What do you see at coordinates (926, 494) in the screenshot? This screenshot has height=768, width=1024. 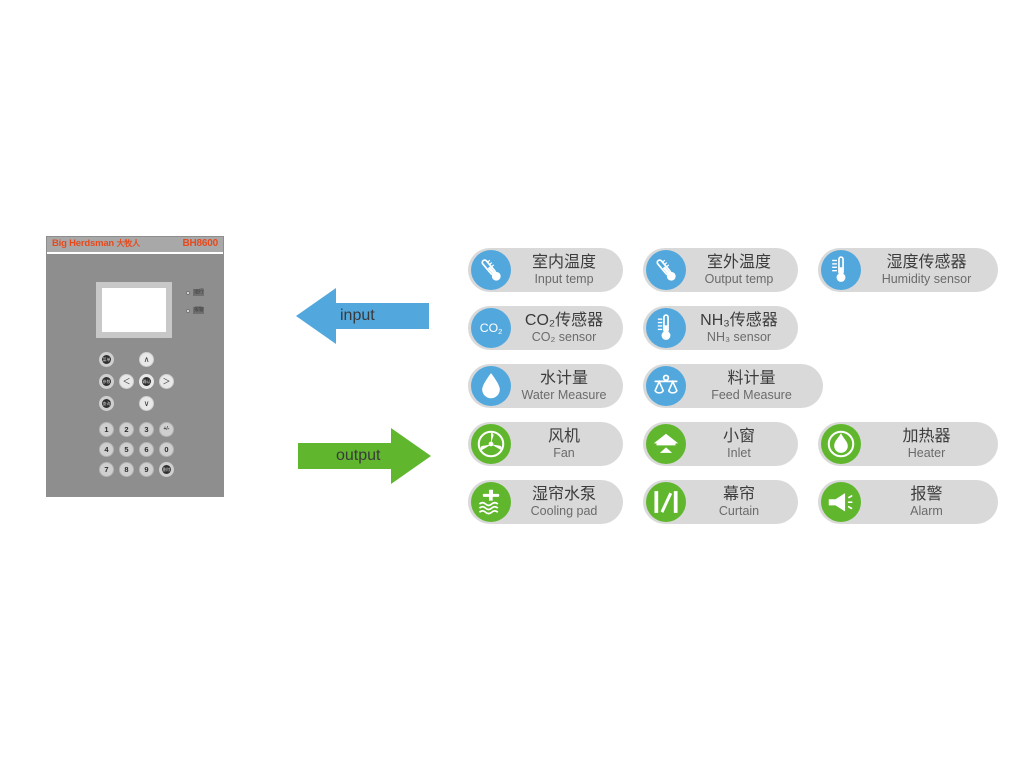 I see `card-label-cn: 报警` at bounding box center [926, 494].